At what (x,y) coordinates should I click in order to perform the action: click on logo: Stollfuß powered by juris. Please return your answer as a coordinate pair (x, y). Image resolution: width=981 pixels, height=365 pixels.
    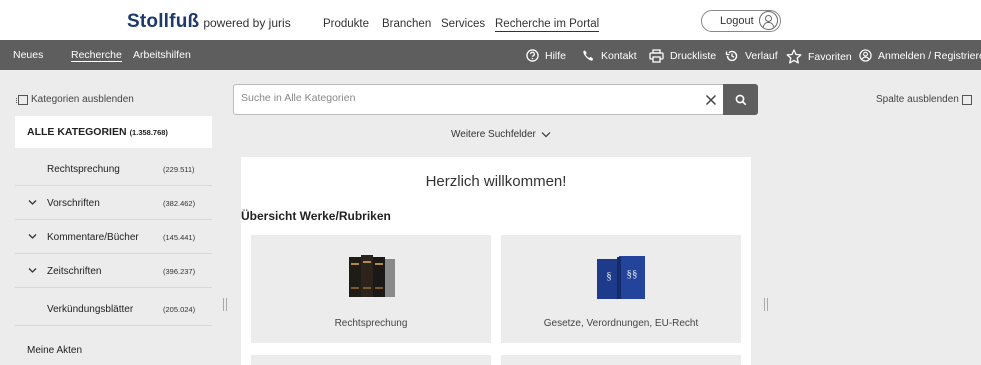
    Looking at the image, I should click on (209, 22).